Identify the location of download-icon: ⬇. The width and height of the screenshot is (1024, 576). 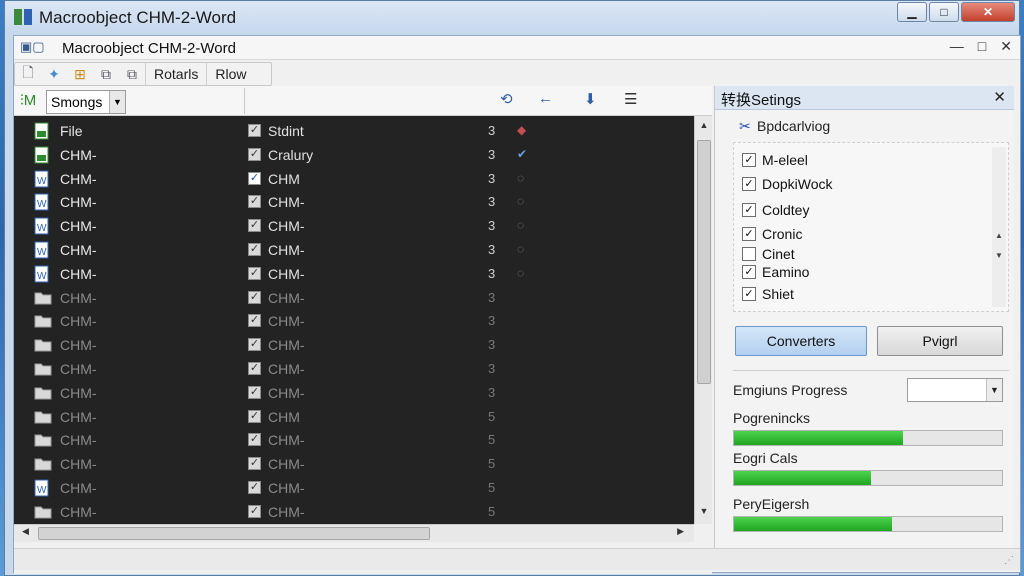
(590, 99).